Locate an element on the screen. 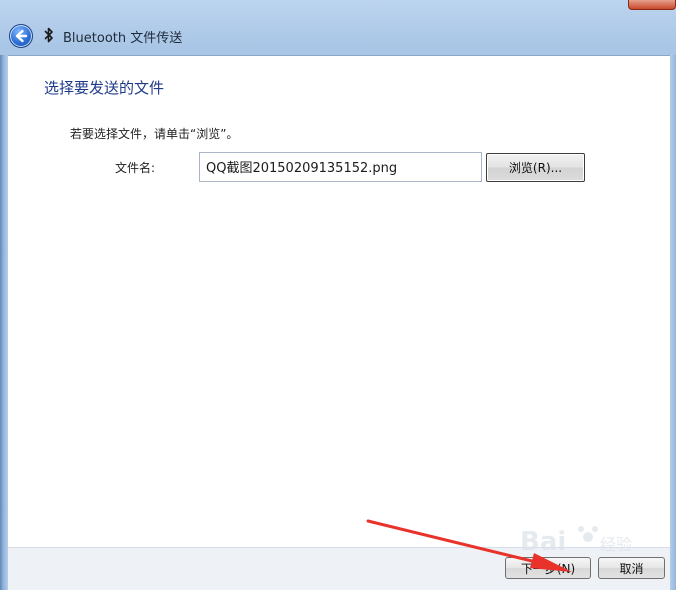 This screenshot has width=676, height=590. cancel-button: 取消 is located at coordinates (631, 568).